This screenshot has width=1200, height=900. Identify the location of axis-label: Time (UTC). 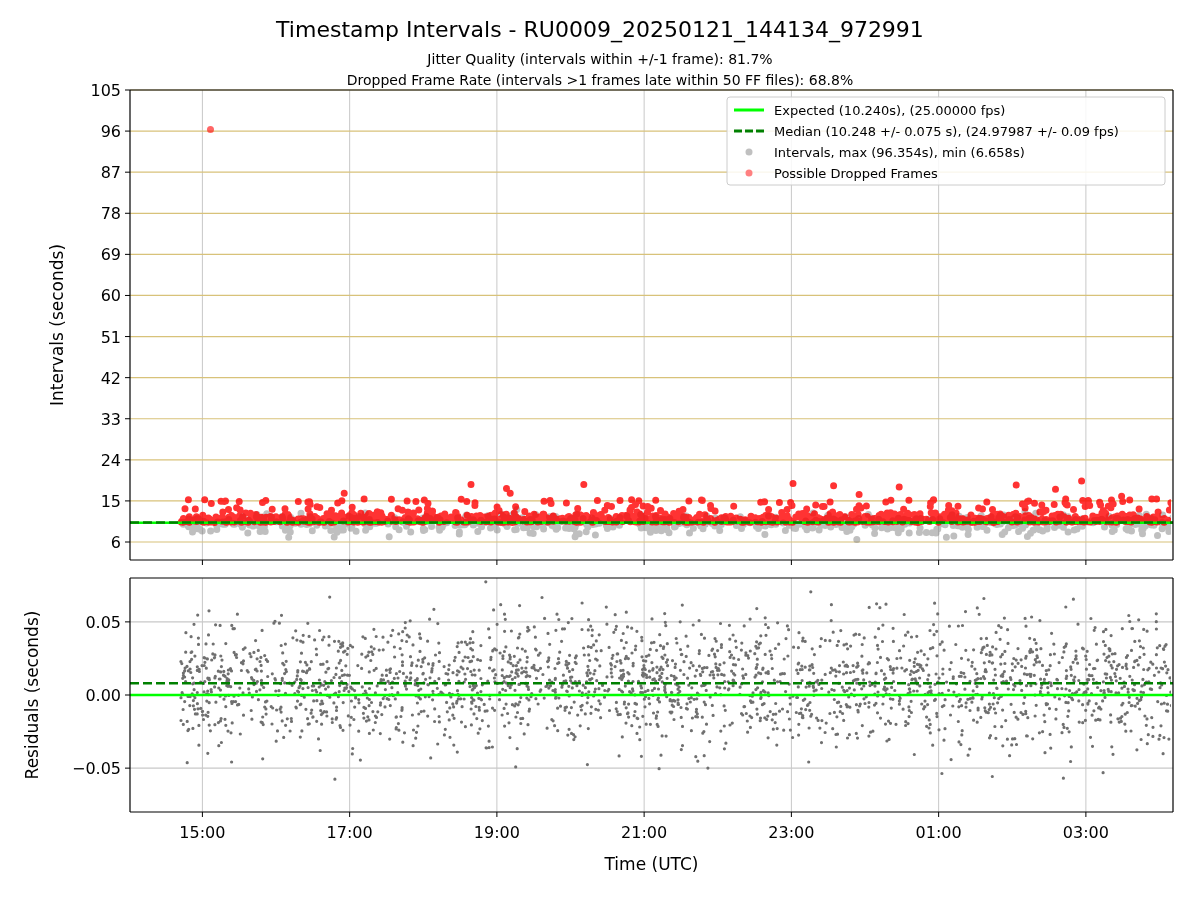
(651, 864).